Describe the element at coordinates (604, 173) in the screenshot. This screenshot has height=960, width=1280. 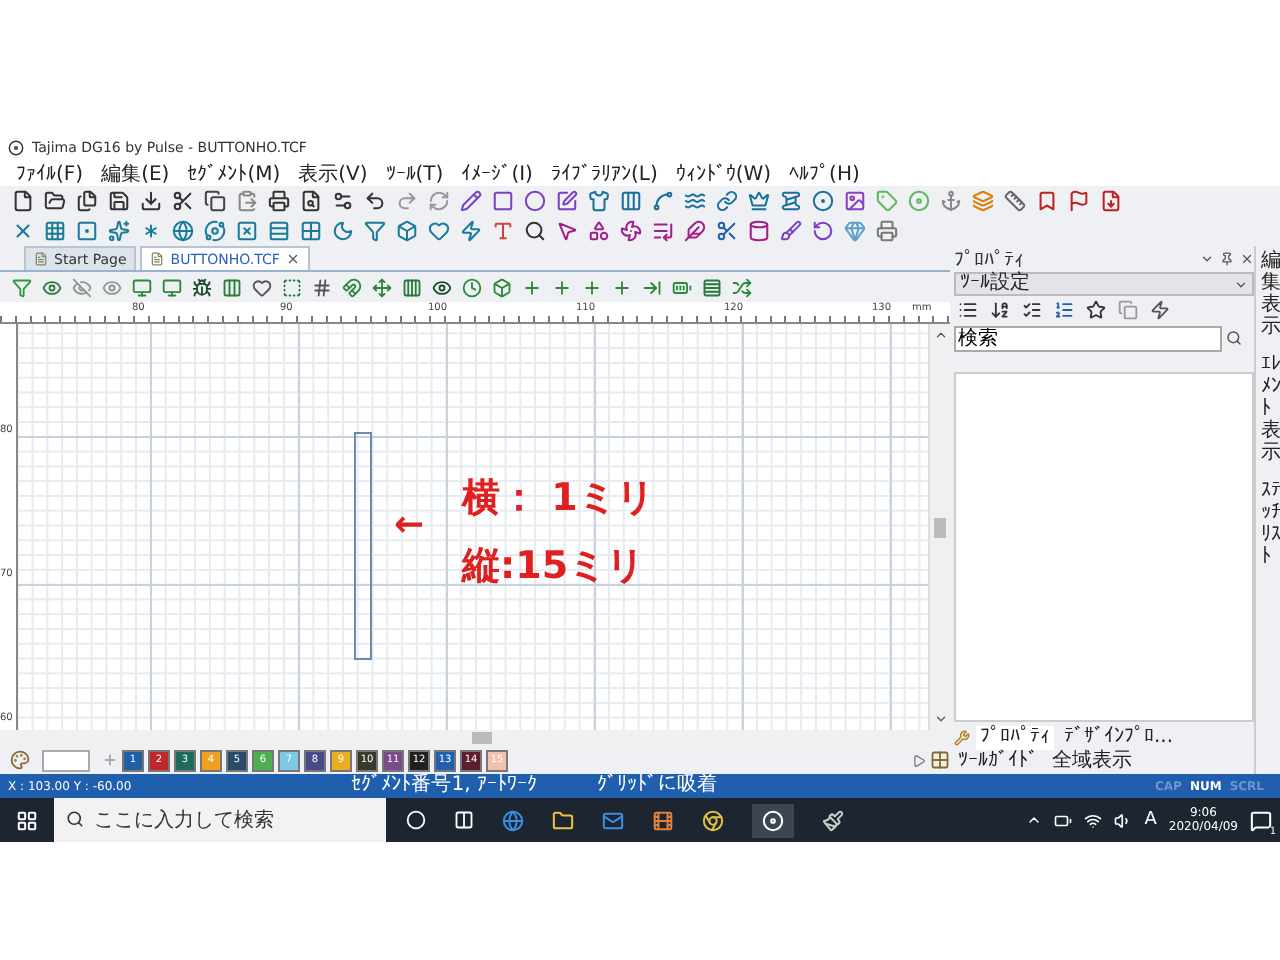
I see `menu-item: ﾗｲﾌﾞﾗﾘｱﾝ(L)` at that location.